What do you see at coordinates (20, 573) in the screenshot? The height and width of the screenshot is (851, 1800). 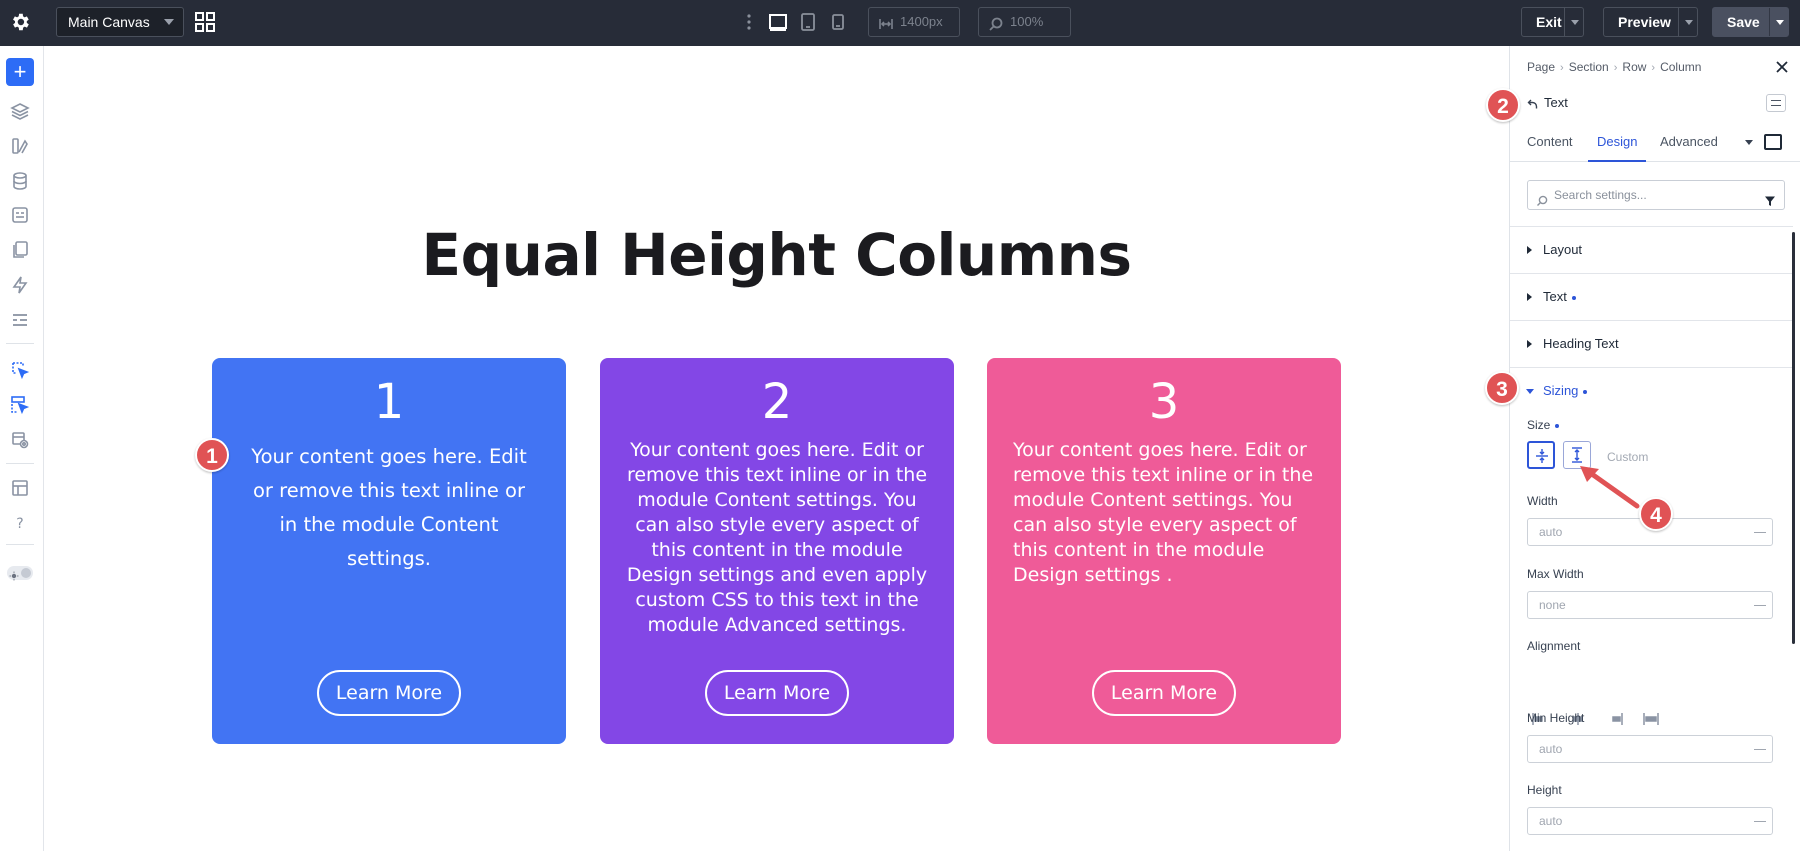 I see `theme-toggle` at bounding box center [20, 573].